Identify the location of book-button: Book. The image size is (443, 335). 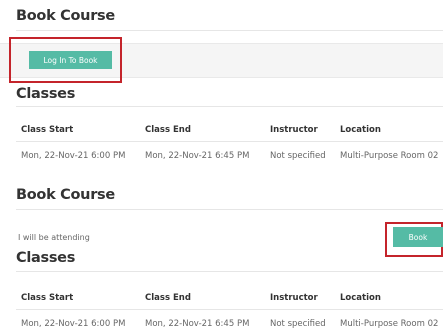
(418, 237).